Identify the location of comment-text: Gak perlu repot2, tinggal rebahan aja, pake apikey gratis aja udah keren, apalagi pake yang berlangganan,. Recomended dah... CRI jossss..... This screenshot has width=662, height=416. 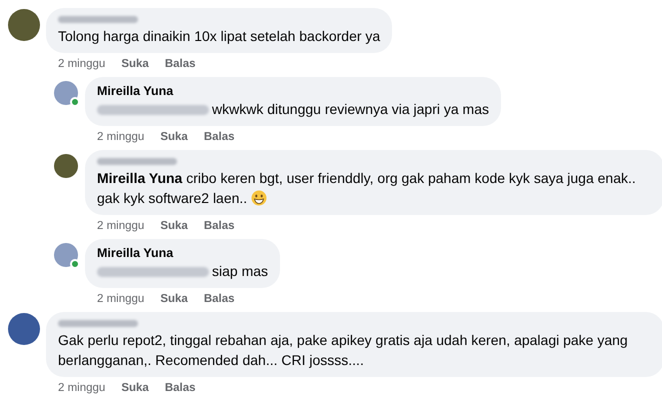
(343, 350).